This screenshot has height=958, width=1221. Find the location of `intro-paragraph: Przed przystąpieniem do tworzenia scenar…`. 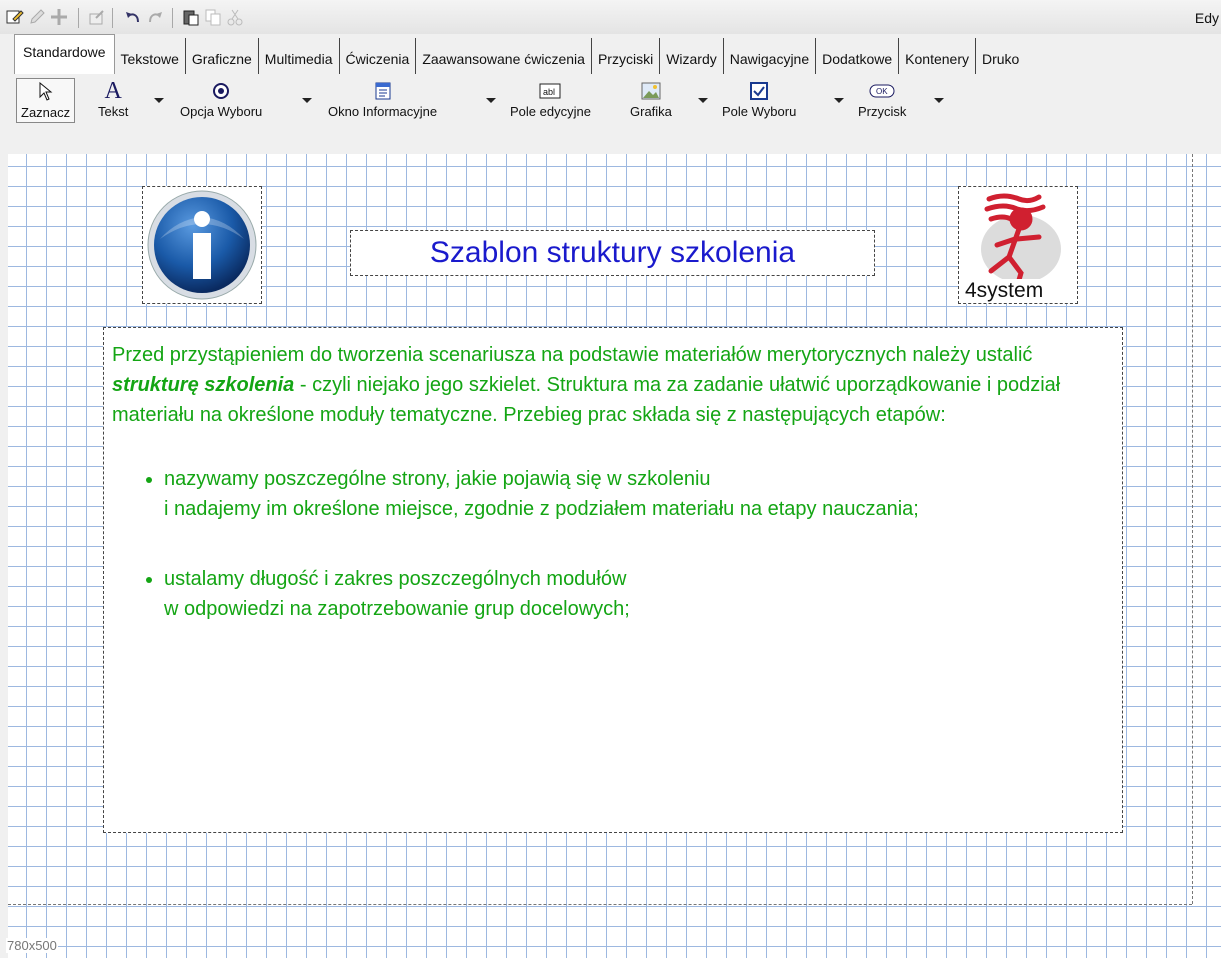

intro-paragraph: Przed przystąpieniem do tworzenia scenar… is located at coordinates (613, 385).